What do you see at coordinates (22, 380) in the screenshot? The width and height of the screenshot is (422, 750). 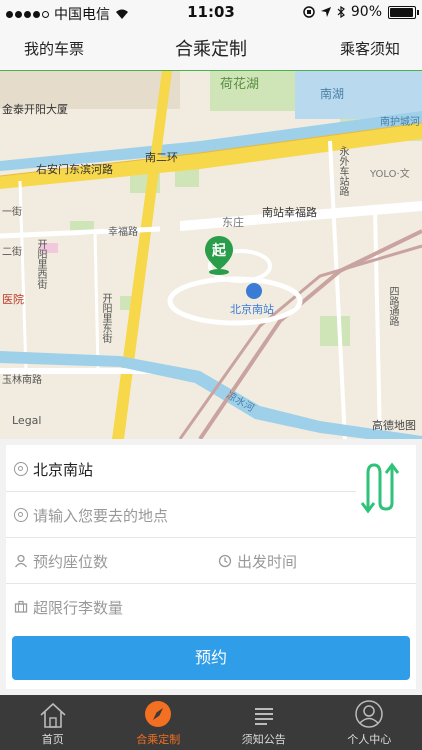 I see `map-label: 玉林南路` at bounding box center [22, 380].